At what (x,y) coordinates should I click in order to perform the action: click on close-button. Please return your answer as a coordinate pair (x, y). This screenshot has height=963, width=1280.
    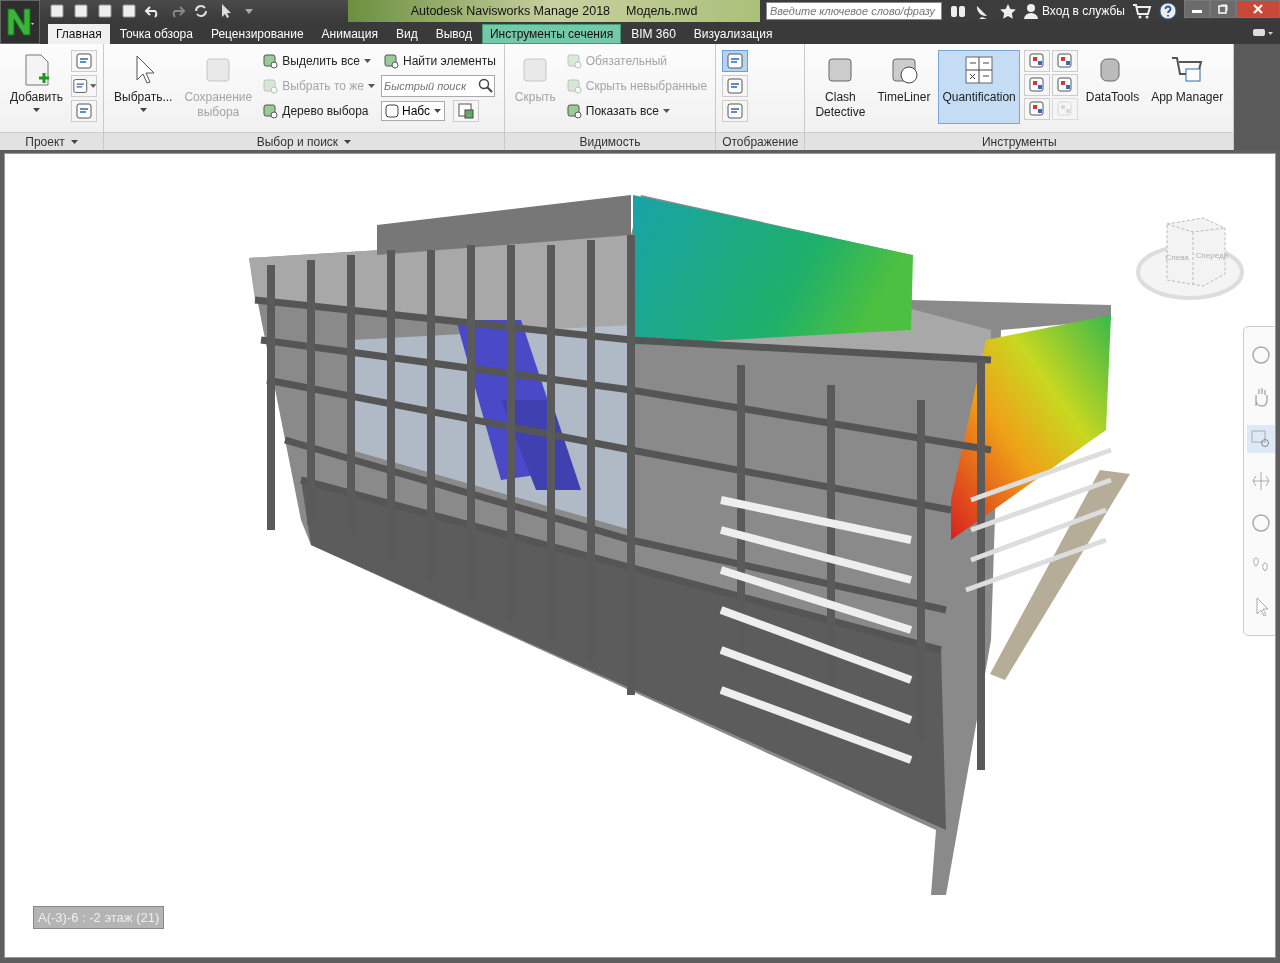
    Looking at the image, I should click on (1258, 9).